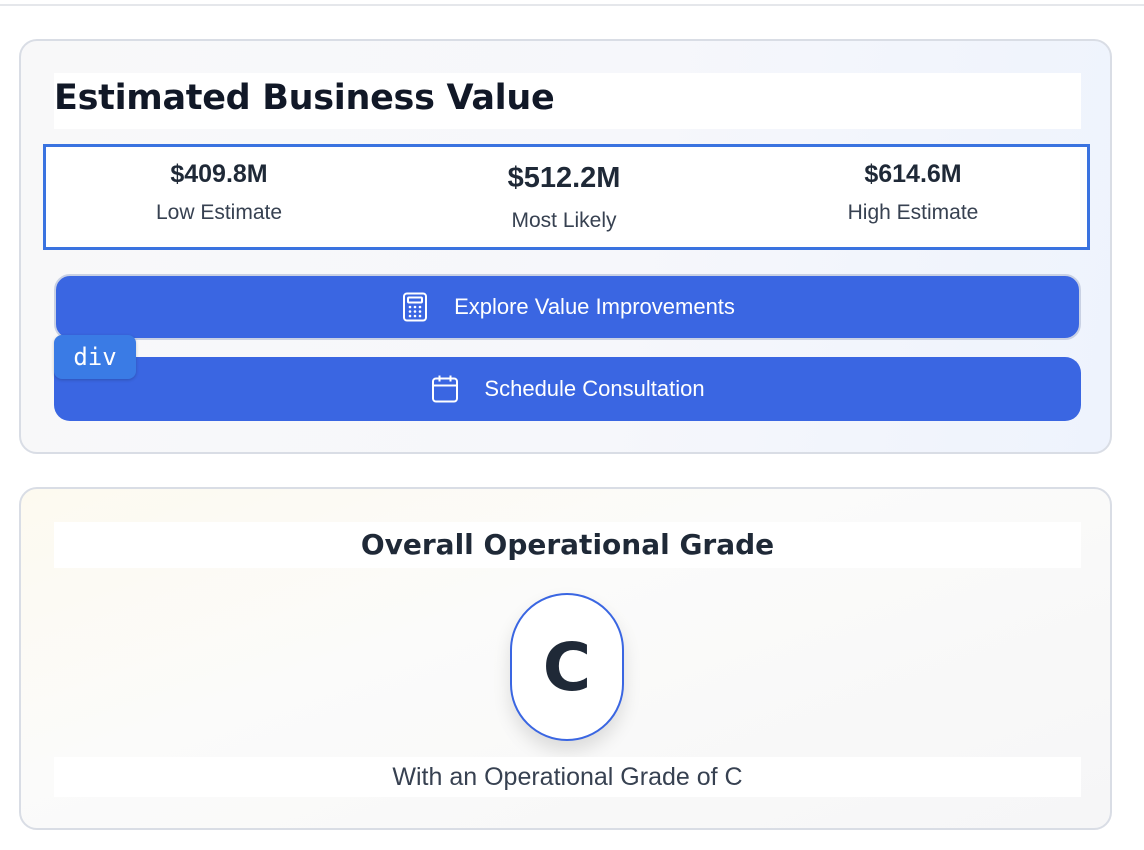 Image resolution: width=1144 pixels, height=850 pixels. I want to click on most-likely-label: Most Likely, so click(564, 220).